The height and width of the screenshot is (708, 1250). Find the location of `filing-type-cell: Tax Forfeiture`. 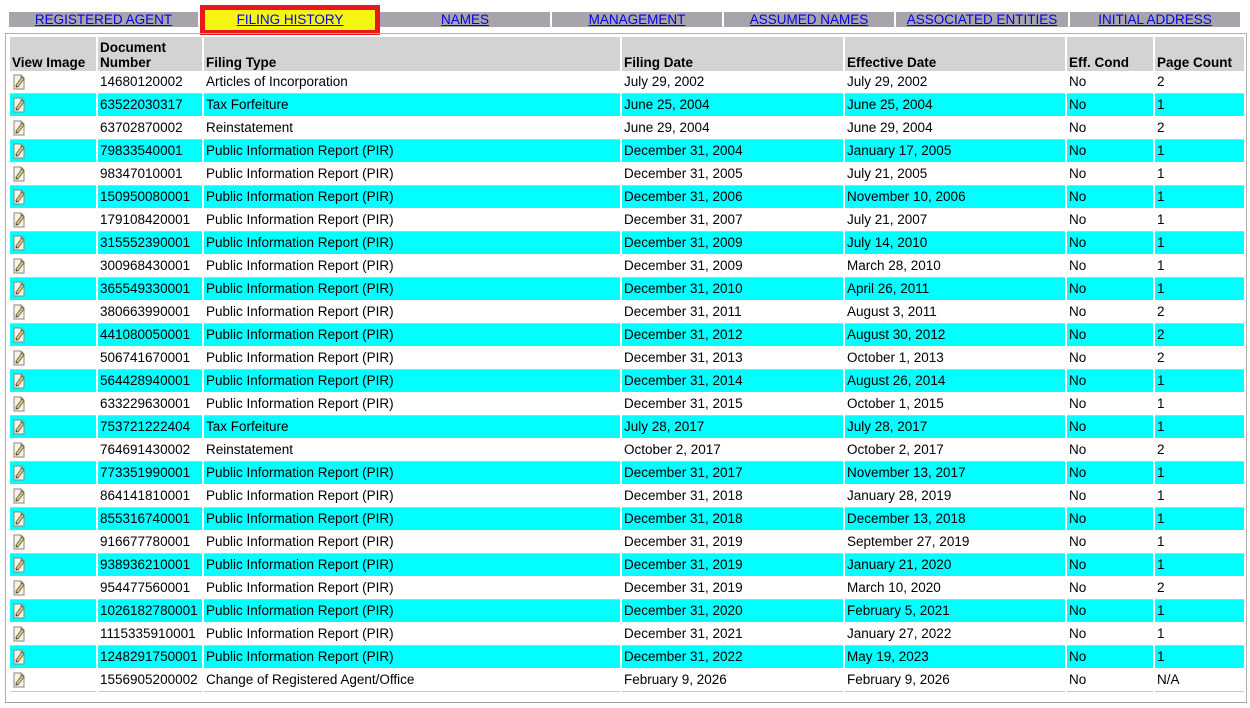

filing-type-cell: Tax Forfeiture is located at coordinates (412, 105).